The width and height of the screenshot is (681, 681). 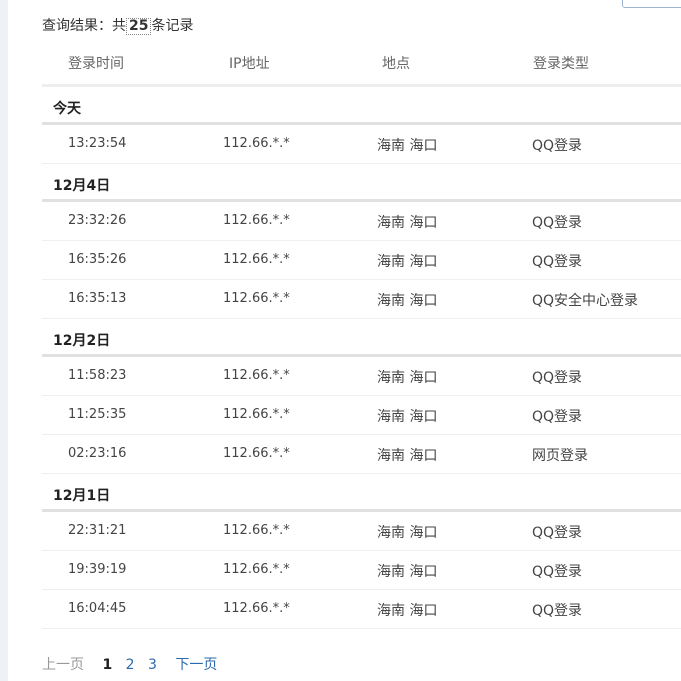 What do you see at coordinates (361, 570) in the screenshot?
I see `table-row: 19:39:19 112.66.*.* 海南 海口 QQ登录` at bounding box center [361, 570].